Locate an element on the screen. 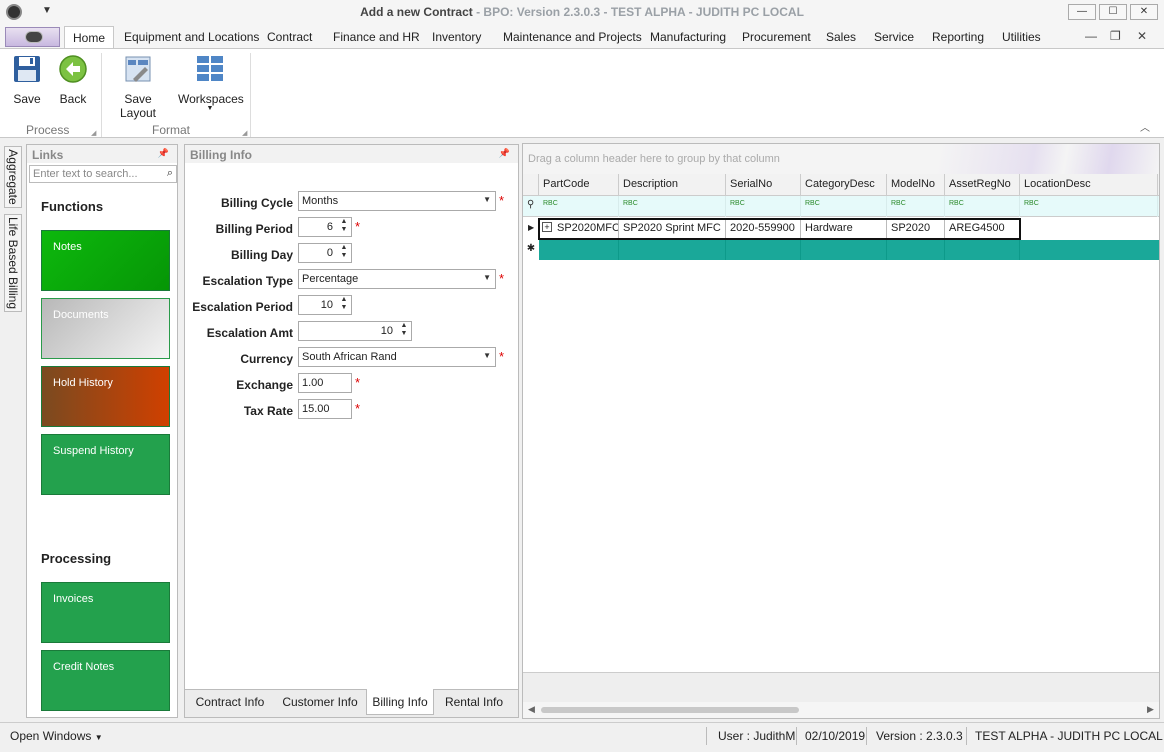 This screenshot has width=1164, height=752. floppy-disk-icon is located at coordinates (27, 69).